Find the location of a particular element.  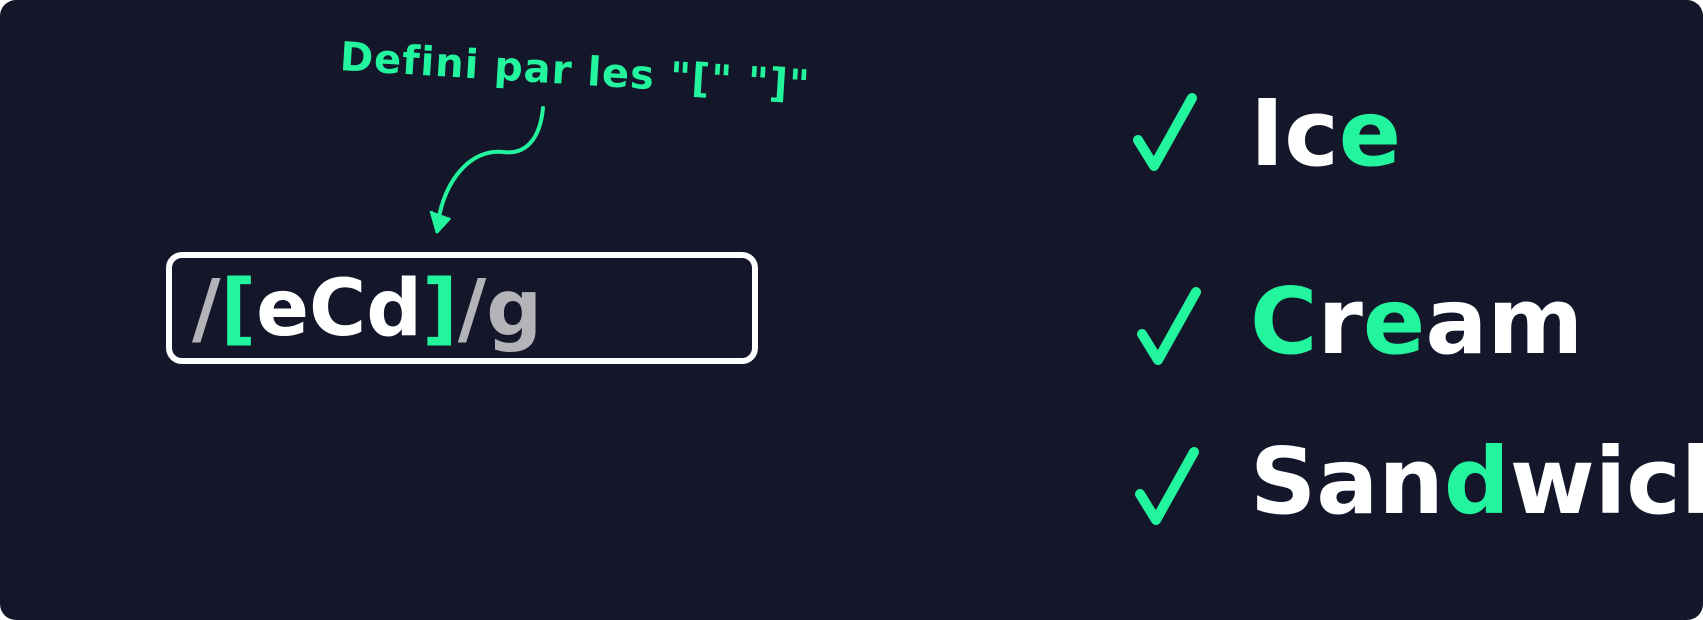

regex-pattern: /[eCd]/g is located at coordinates (367, 309).